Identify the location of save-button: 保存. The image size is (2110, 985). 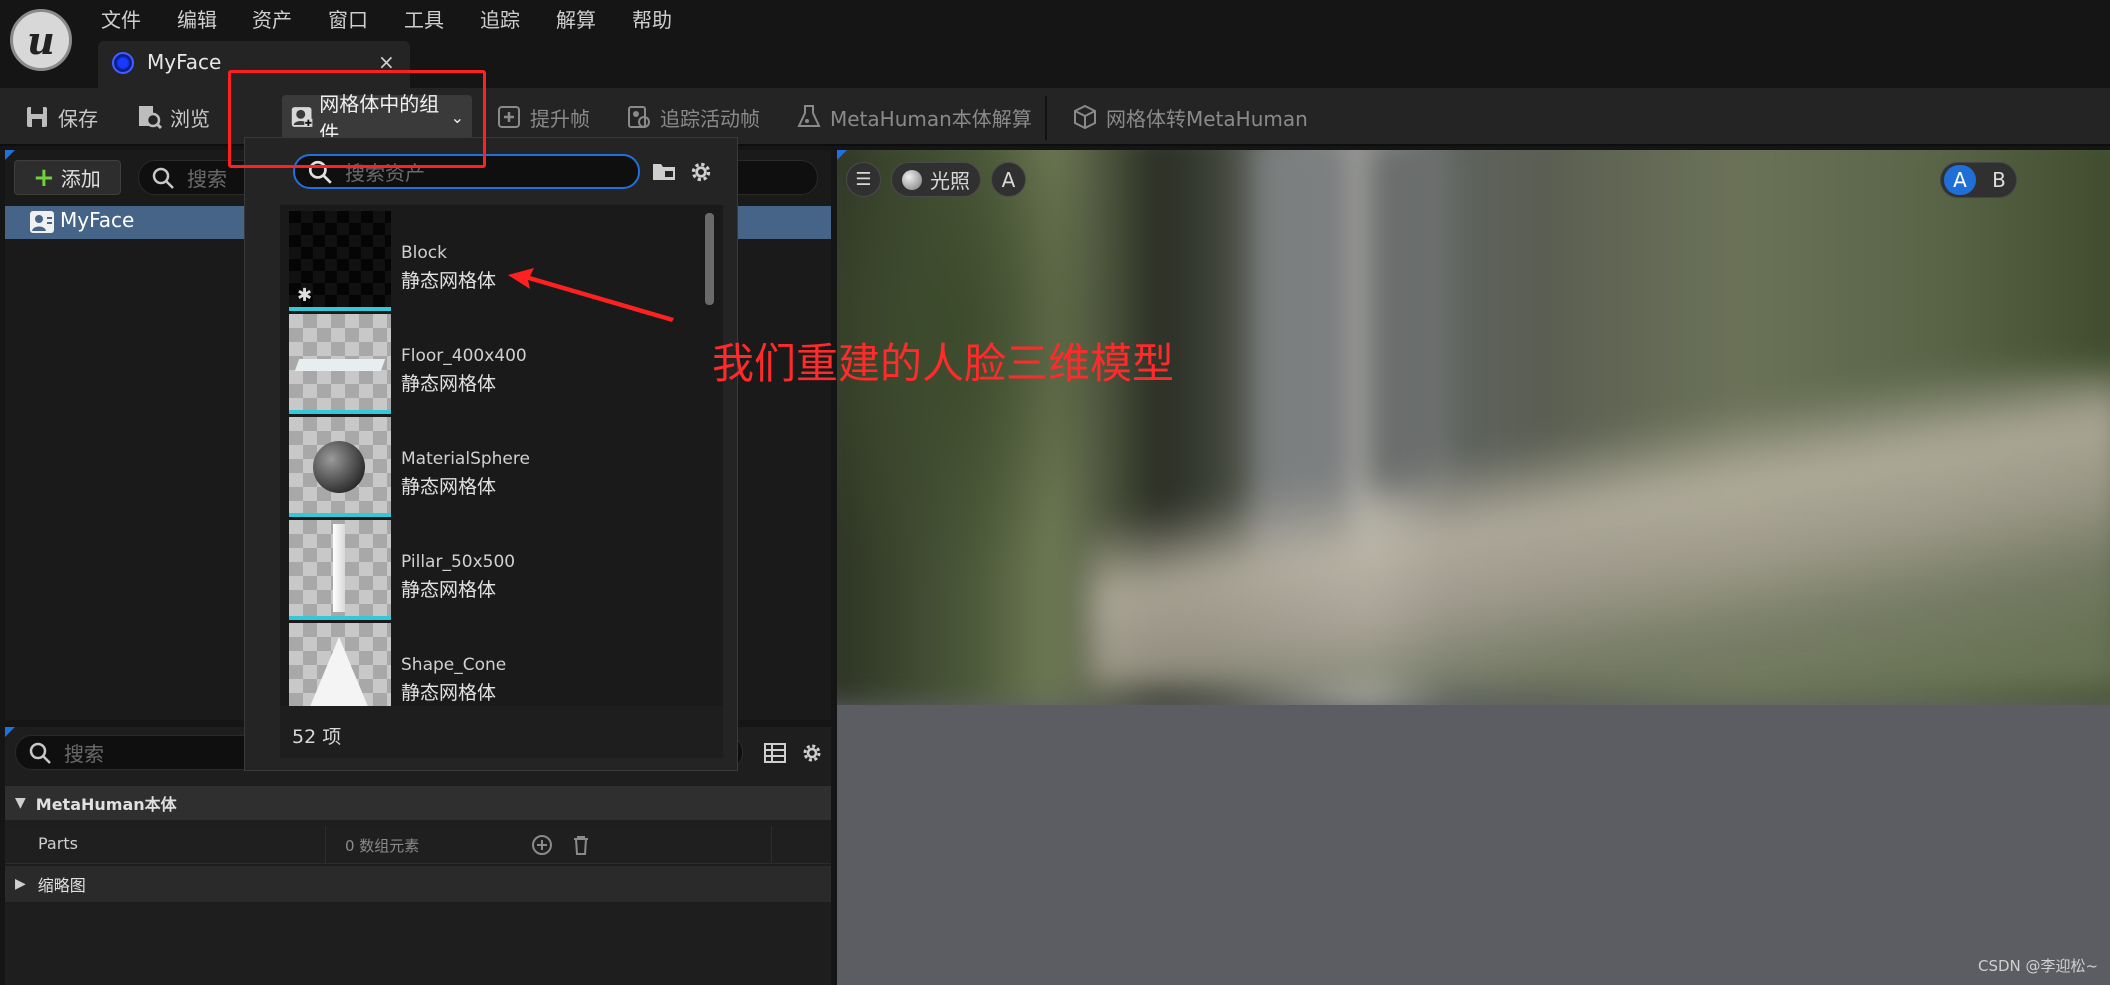
(61, 117).